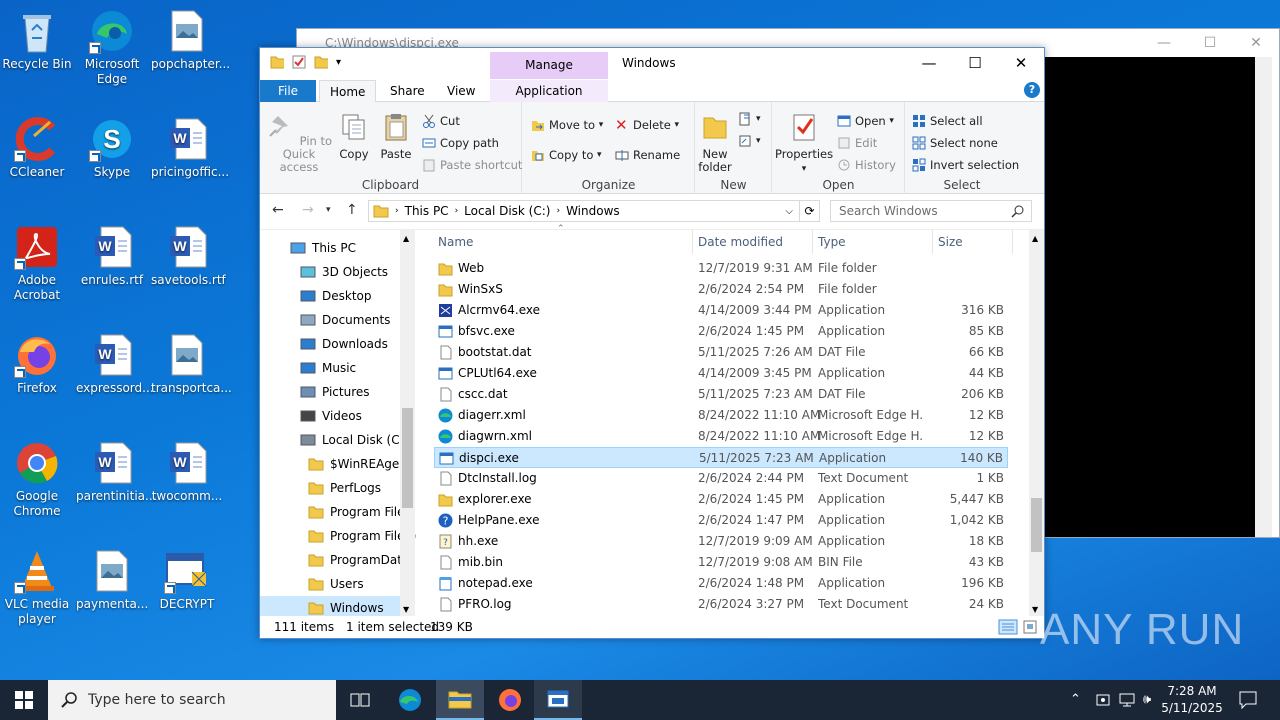  What do you see at coordinates (647, 155) in the screenshot?
I see `rename-button: Rename` at bounding box center [647, 155].